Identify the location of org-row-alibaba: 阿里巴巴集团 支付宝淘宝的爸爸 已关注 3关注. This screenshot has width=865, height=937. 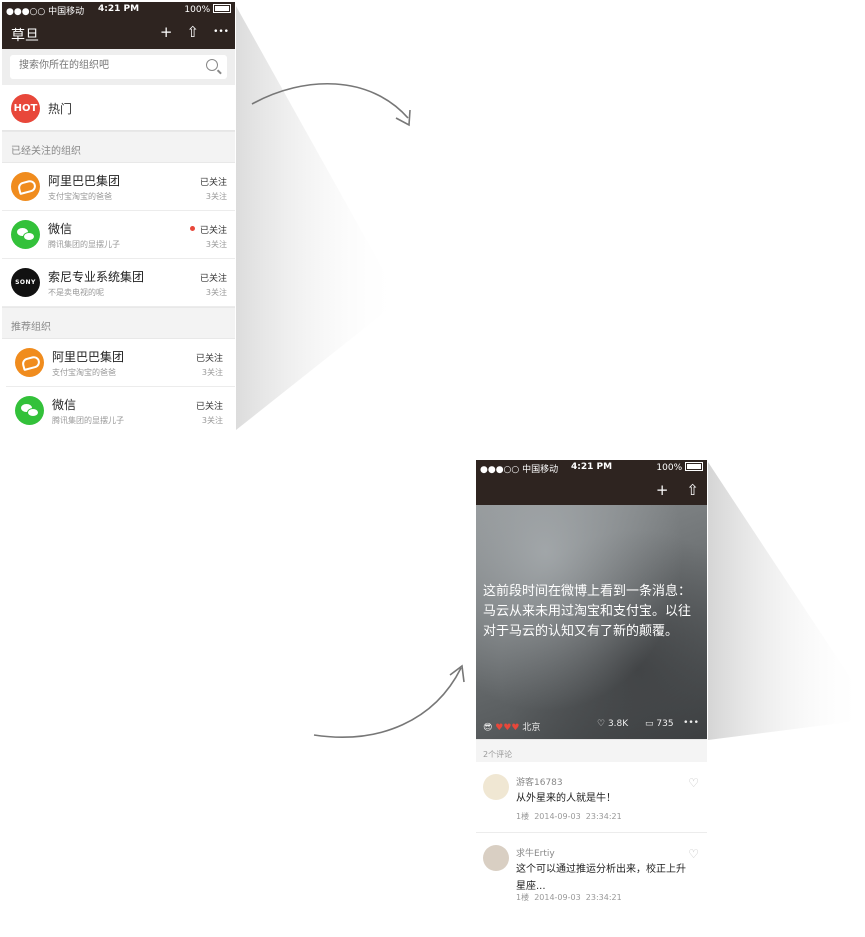
(118, 187).